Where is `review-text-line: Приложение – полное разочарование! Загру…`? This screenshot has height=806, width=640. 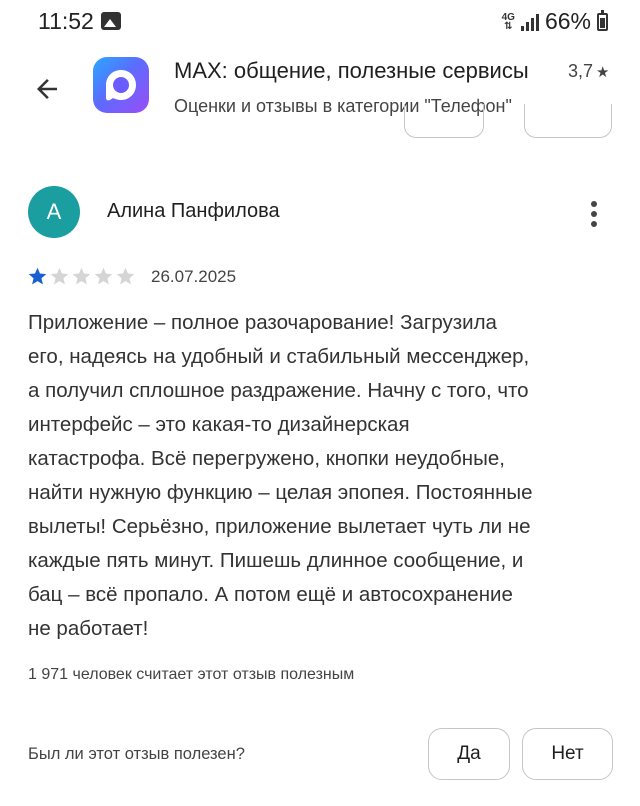
review-text-line: Приложение – полное разочарование! Загру… is located at coordinates (262, 322).